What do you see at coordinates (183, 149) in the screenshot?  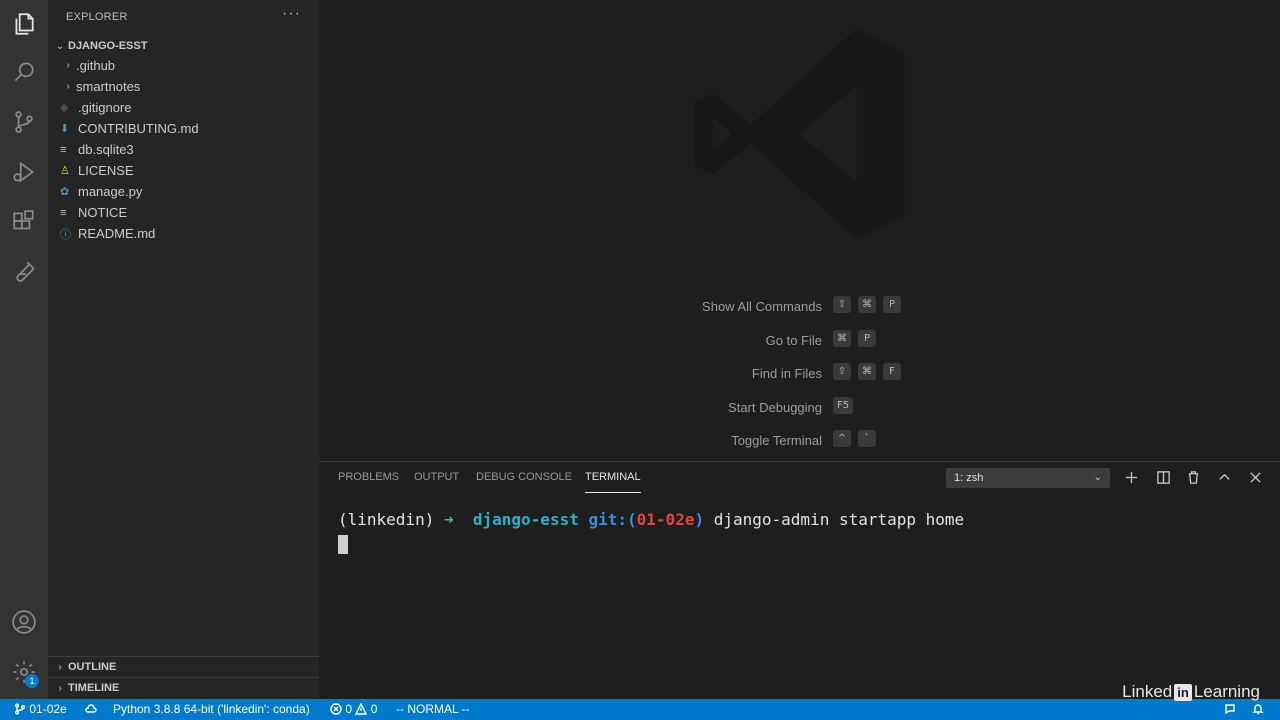 I see `tree-file-db: ≡ db.sqlite3` at bounding box center [183, 149].